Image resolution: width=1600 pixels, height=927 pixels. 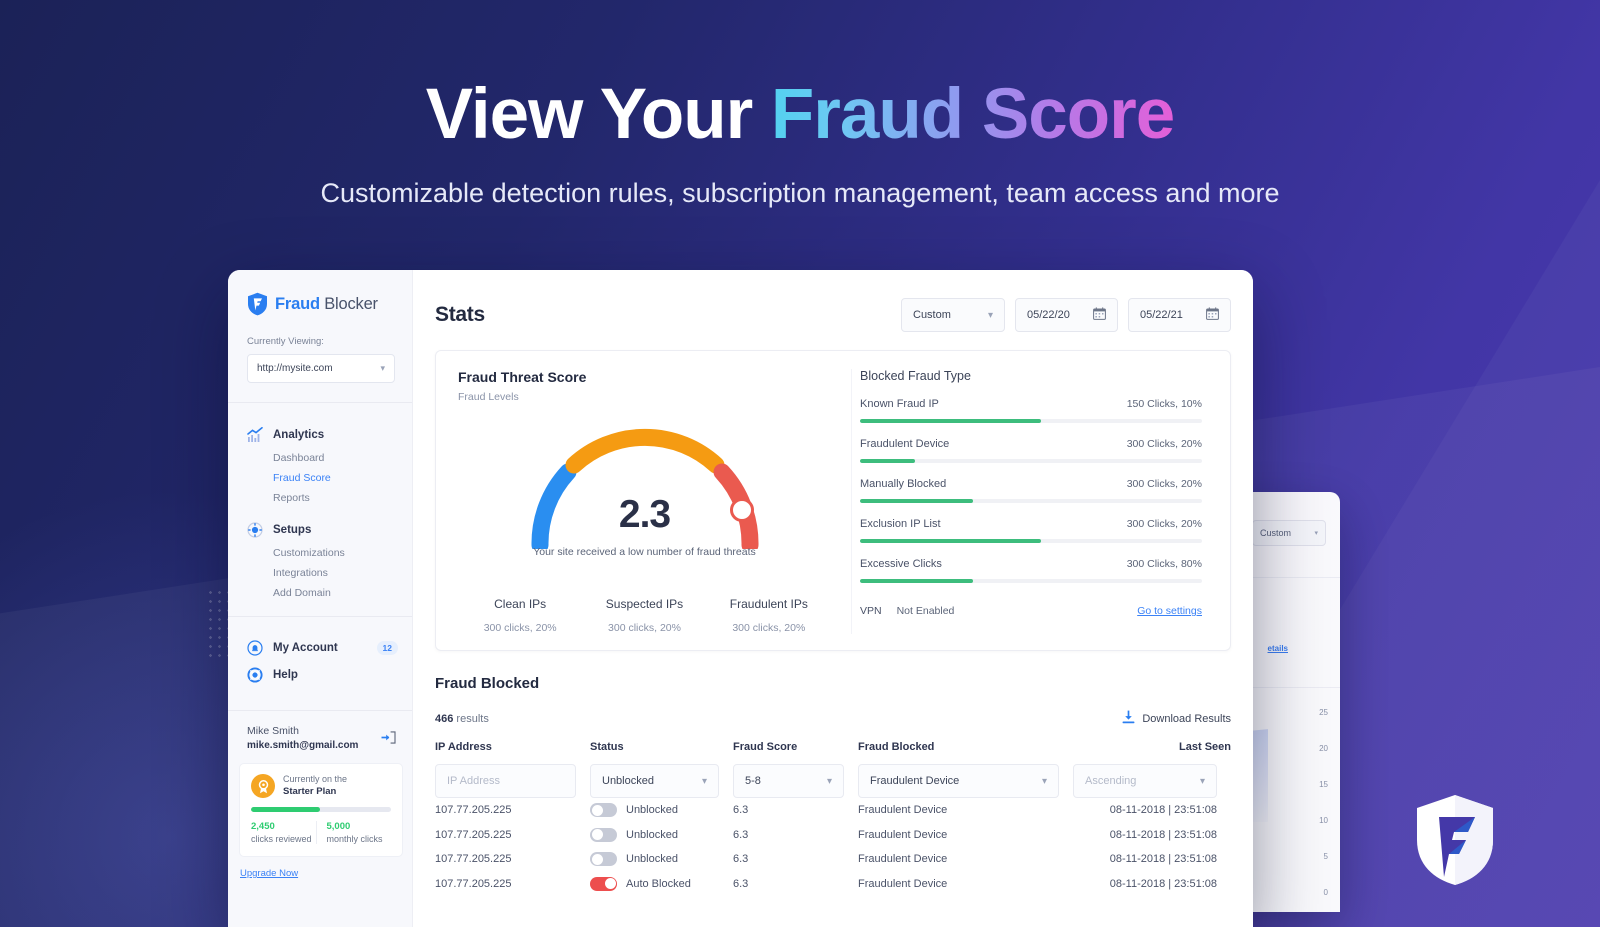 I want to click on background-details-link: etails, so click(x=1278, y=648).